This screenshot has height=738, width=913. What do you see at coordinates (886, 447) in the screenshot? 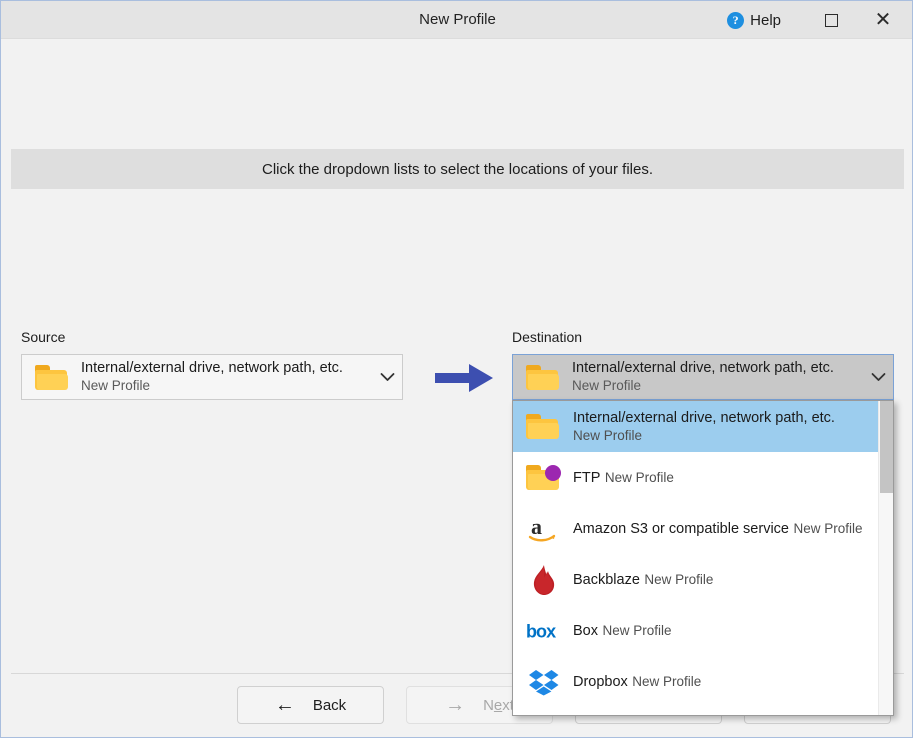
I see `scrollbar-thumb` at bounding box center [886, 447].